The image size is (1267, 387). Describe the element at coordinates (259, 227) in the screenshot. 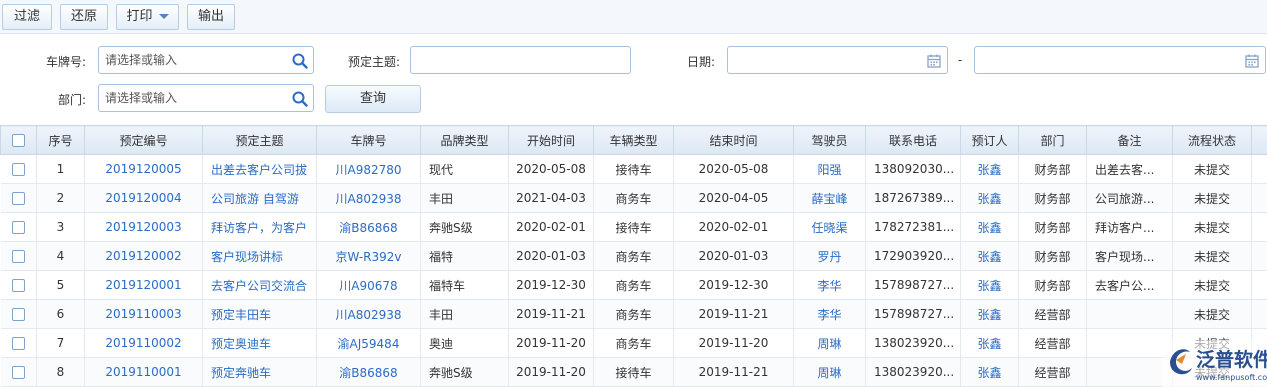

I see `booking-subject-link: 拜访客户，为客户` at that location.